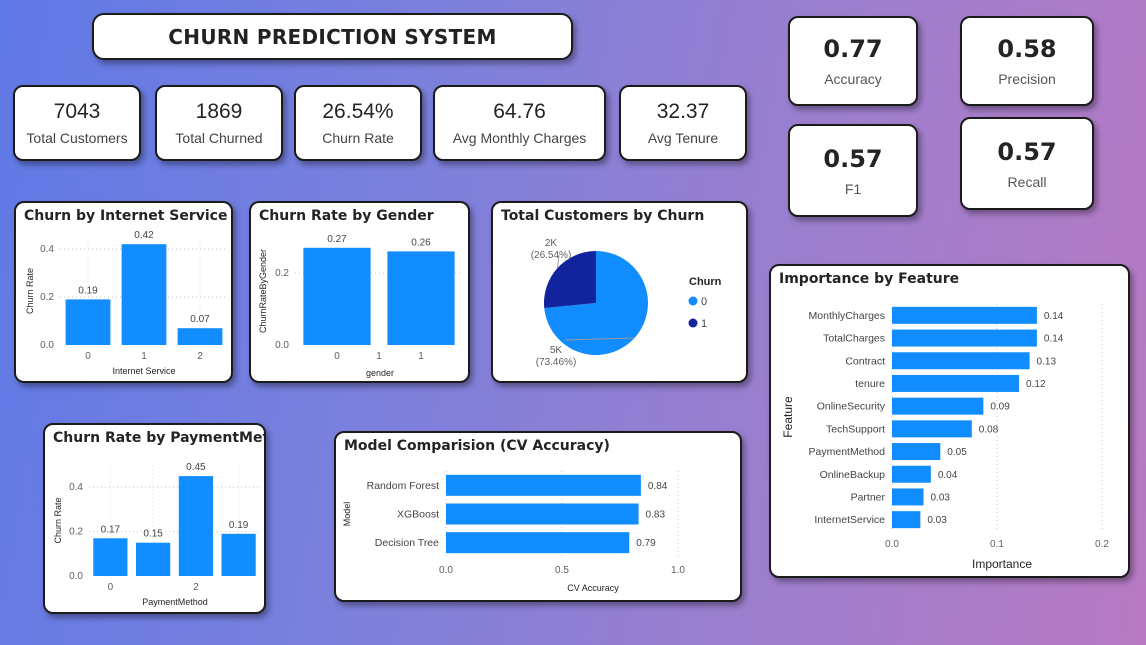  Describe the element at coordinates (219, 137) in the screenshot. I see `kpi-label: Total Churned` at that location.